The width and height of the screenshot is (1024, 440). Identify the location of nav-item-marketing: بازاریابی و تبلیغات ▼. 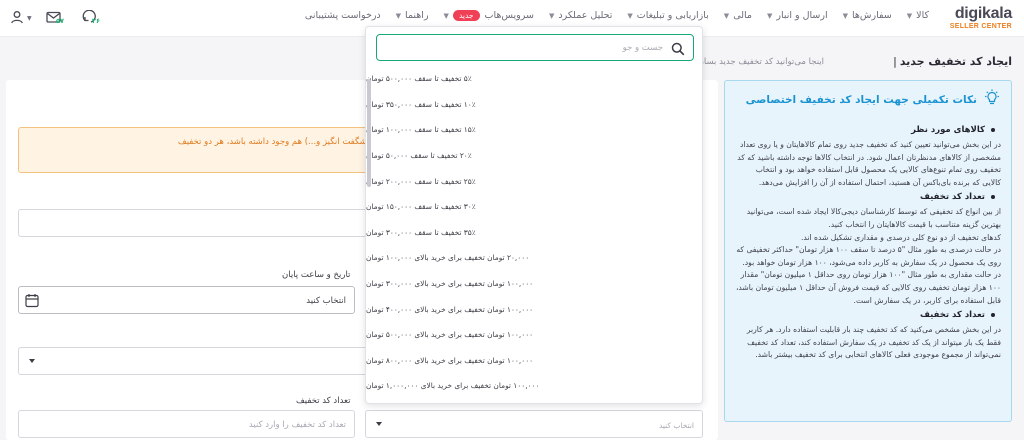
(667, 15).